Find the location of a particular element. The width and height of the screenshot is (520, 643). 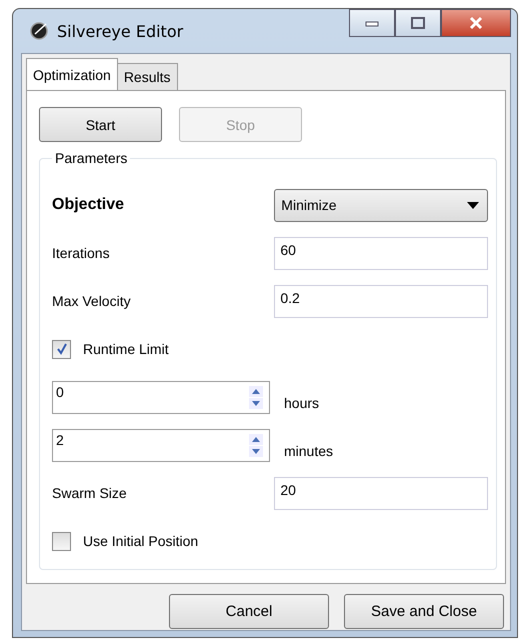

close-button is located at coordinates (476, 23).